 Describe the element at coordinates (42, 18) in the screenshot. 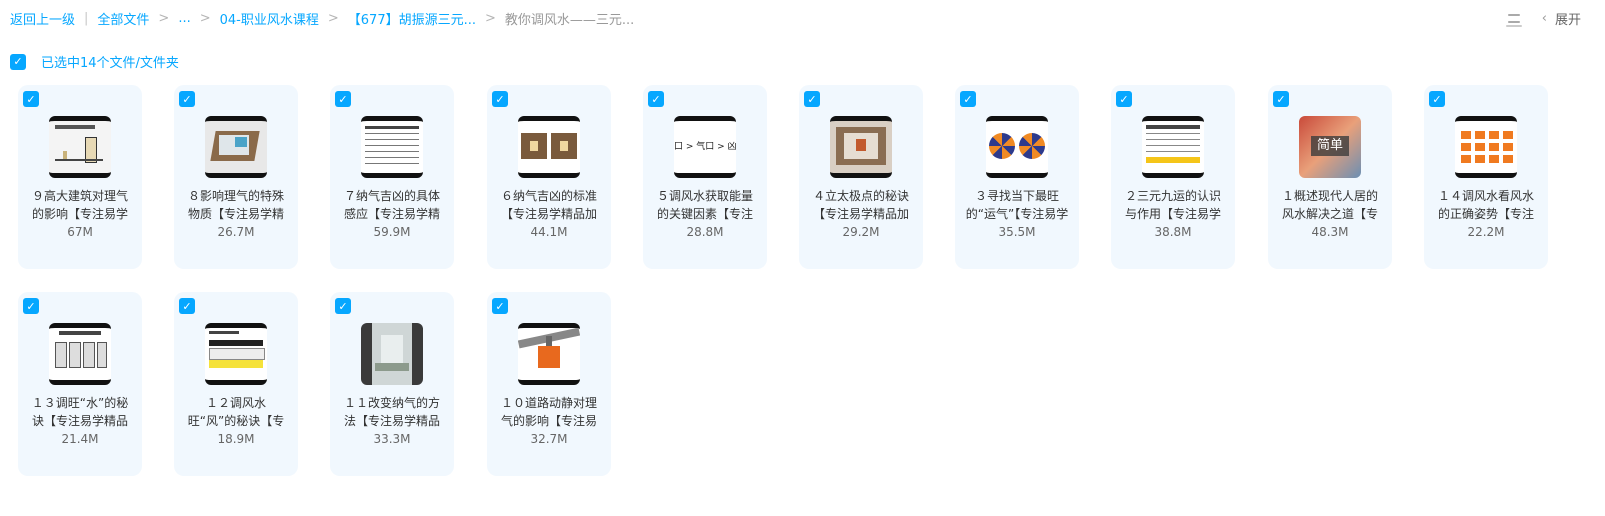

I see `back-link: 返回上一级` at that location.